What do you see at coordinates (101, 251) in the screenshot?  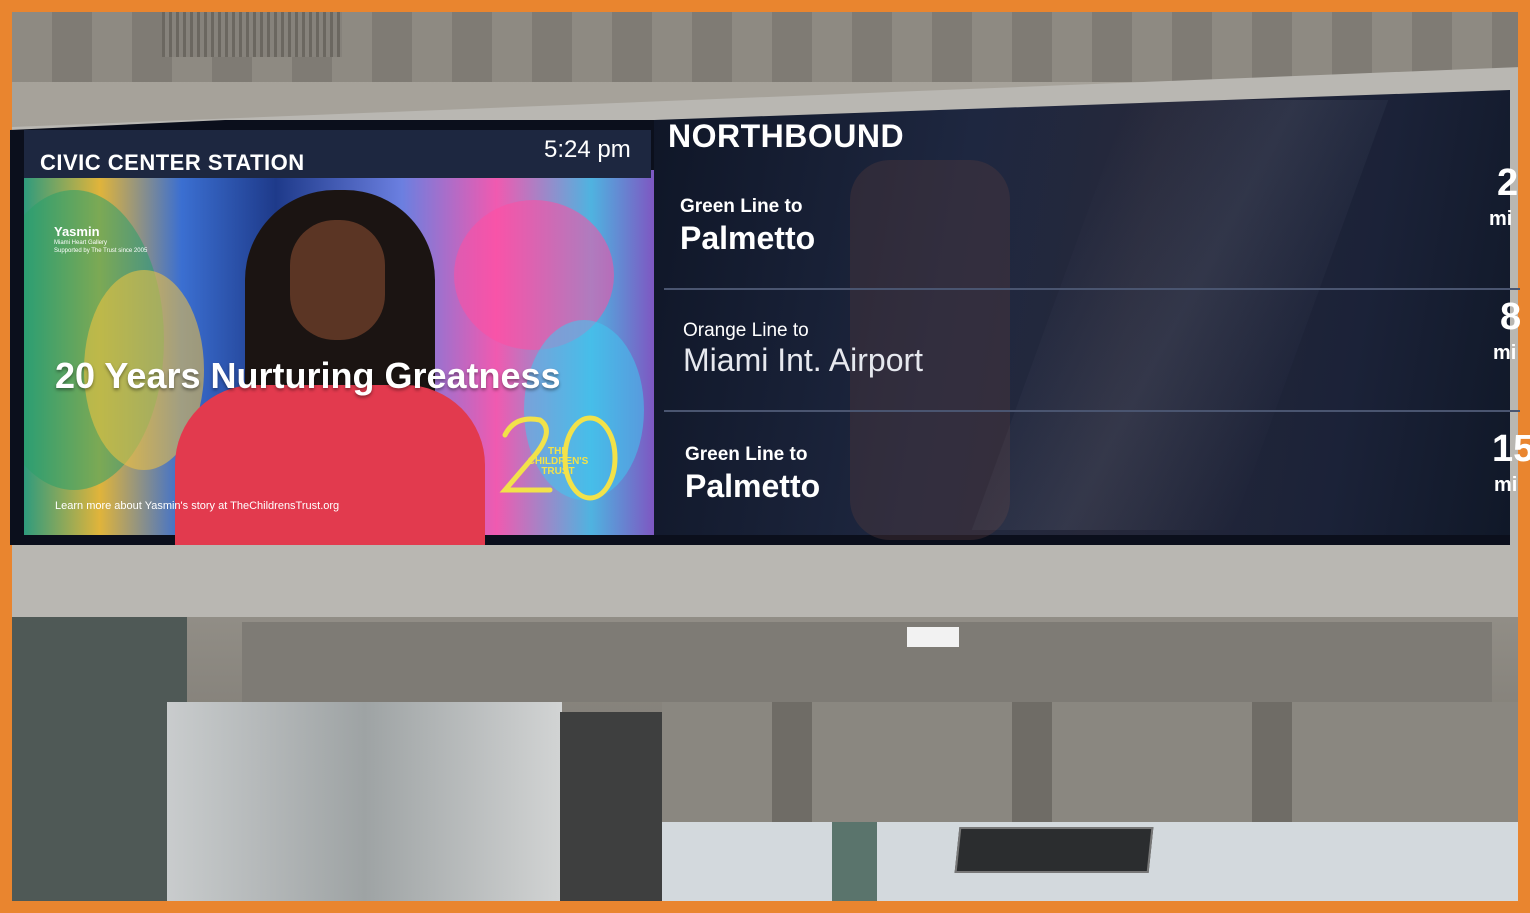 I see `ad-supported-text: Supported by The Trust since 2005` at bounding box center [101, 251].